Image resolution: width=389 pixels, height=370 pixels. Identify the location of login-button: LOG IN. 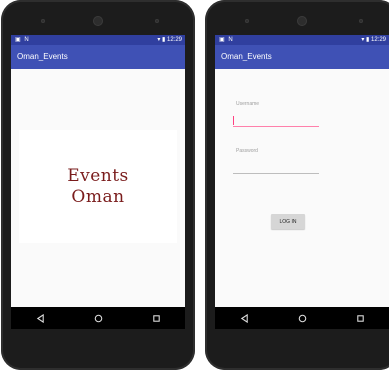
(288, 221).